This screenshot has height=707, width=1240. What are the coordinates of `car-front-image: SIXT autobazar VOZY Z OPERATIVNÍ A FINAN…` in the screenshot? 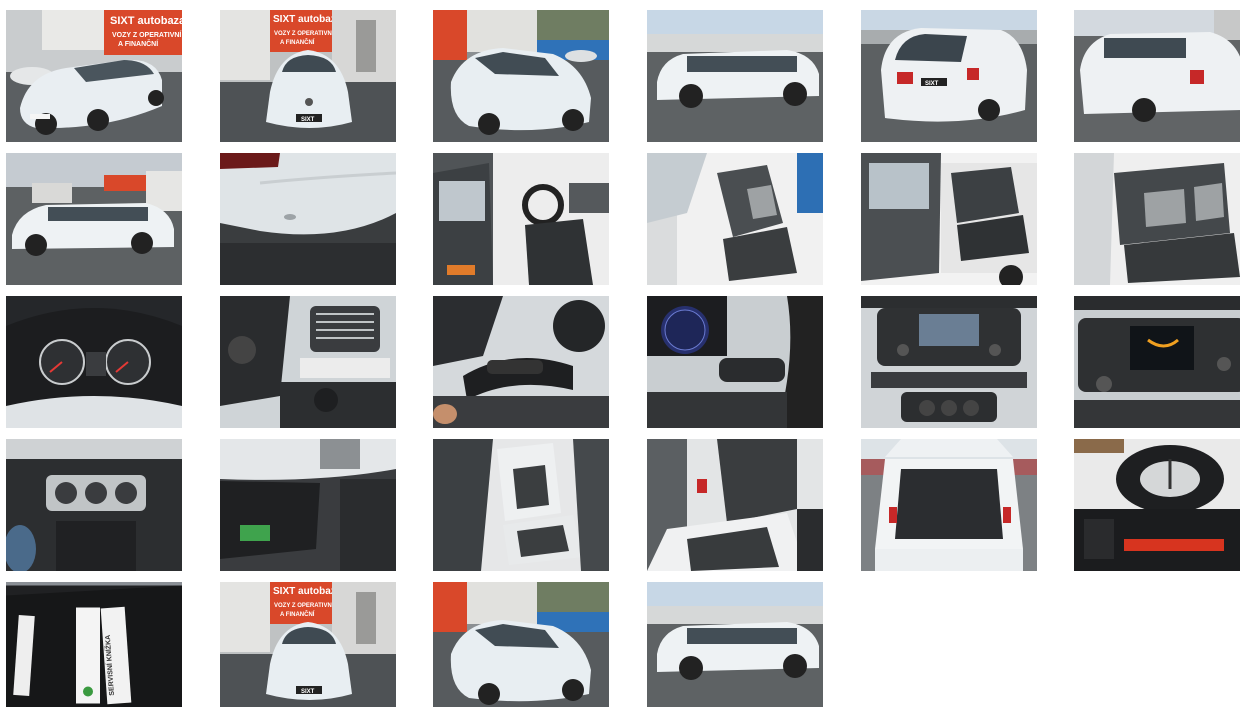 It's located at (308, 76).